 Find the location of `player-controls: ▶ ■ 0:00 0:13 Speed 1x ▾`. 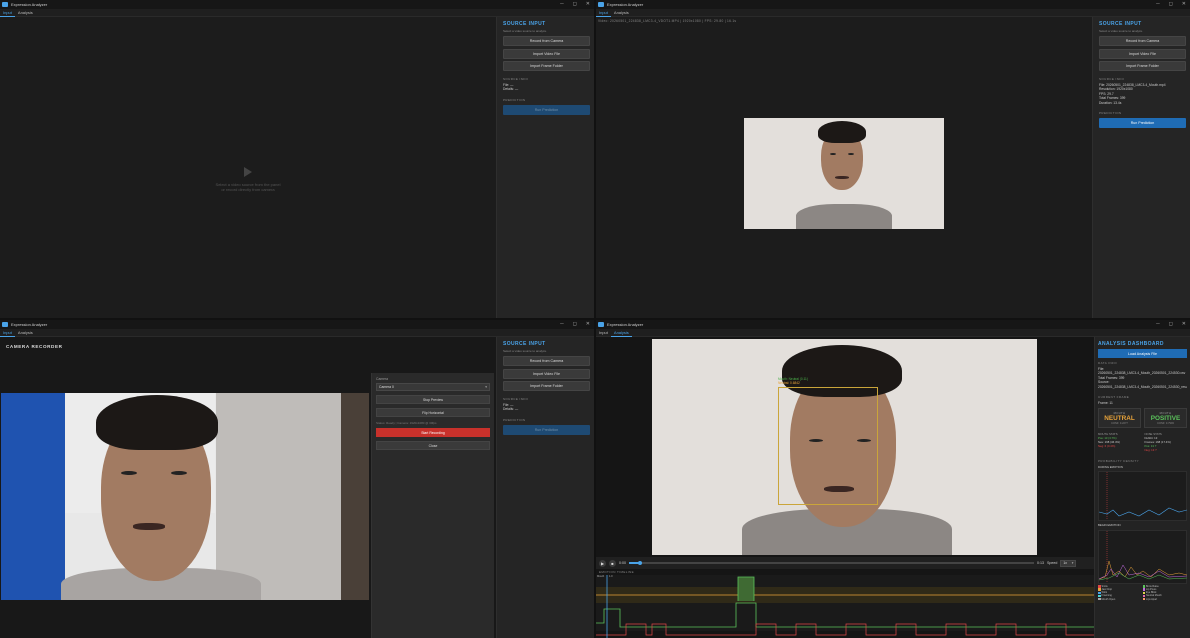

player-controls: ▶ ■ 0:00 0:13 Speed 1x ▾ is located at coordinates (845, 563).